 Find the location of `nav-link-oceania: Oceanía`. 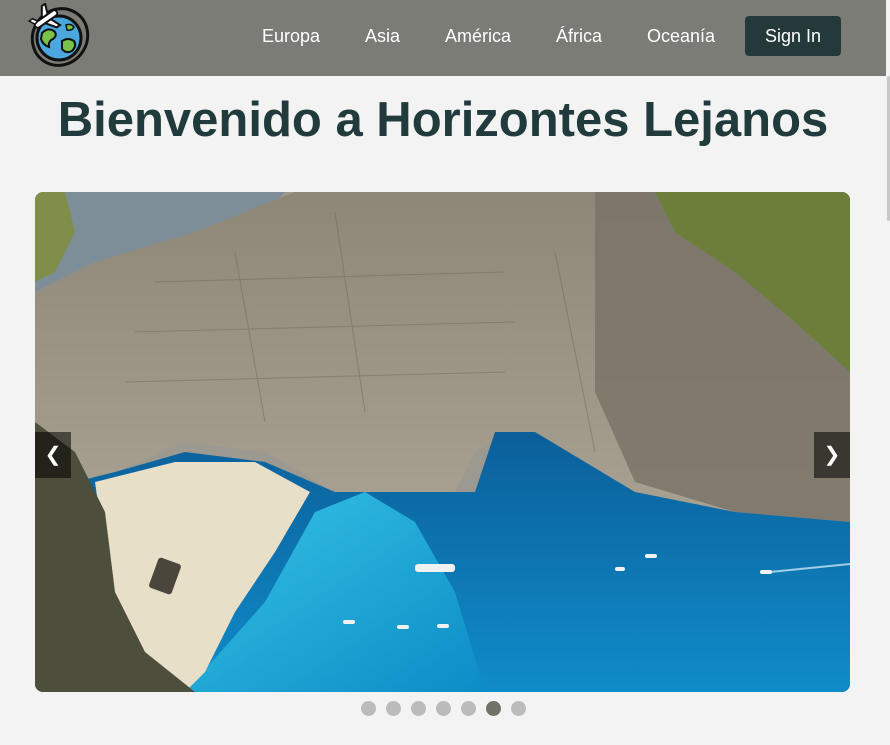

nav-link-oceania: Oceanía is located at coordinates (681, 36).